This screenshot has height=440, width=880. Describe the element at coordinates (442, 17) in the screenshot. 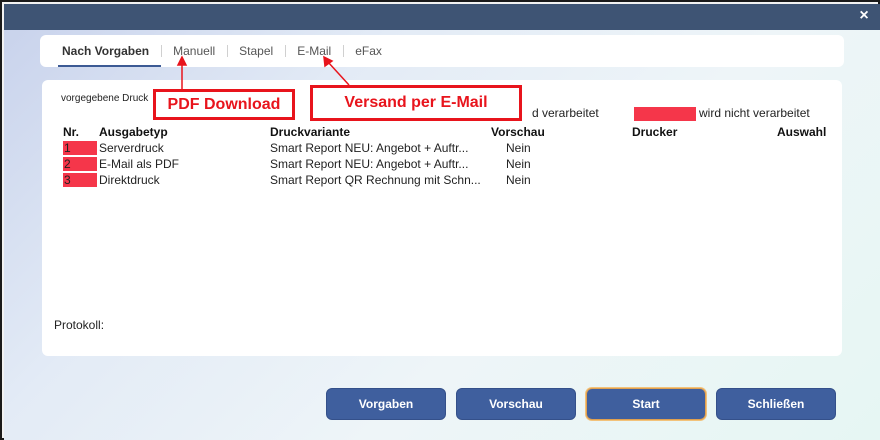

I see `title-bar: ×` at that location.